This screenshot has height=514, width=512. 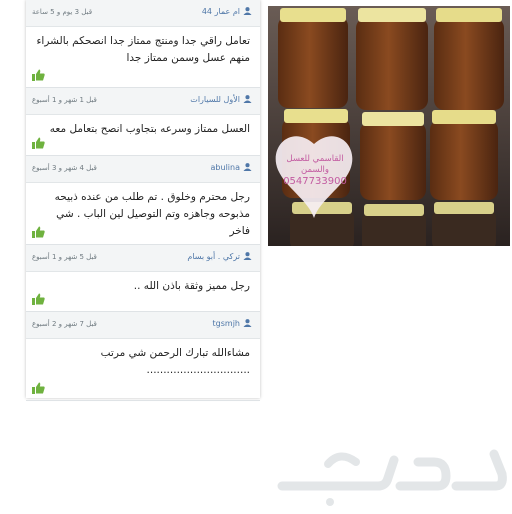 I want to click on review-time: قبل 5 شهر و 1 أسبوع, so click(x=64, y=257).